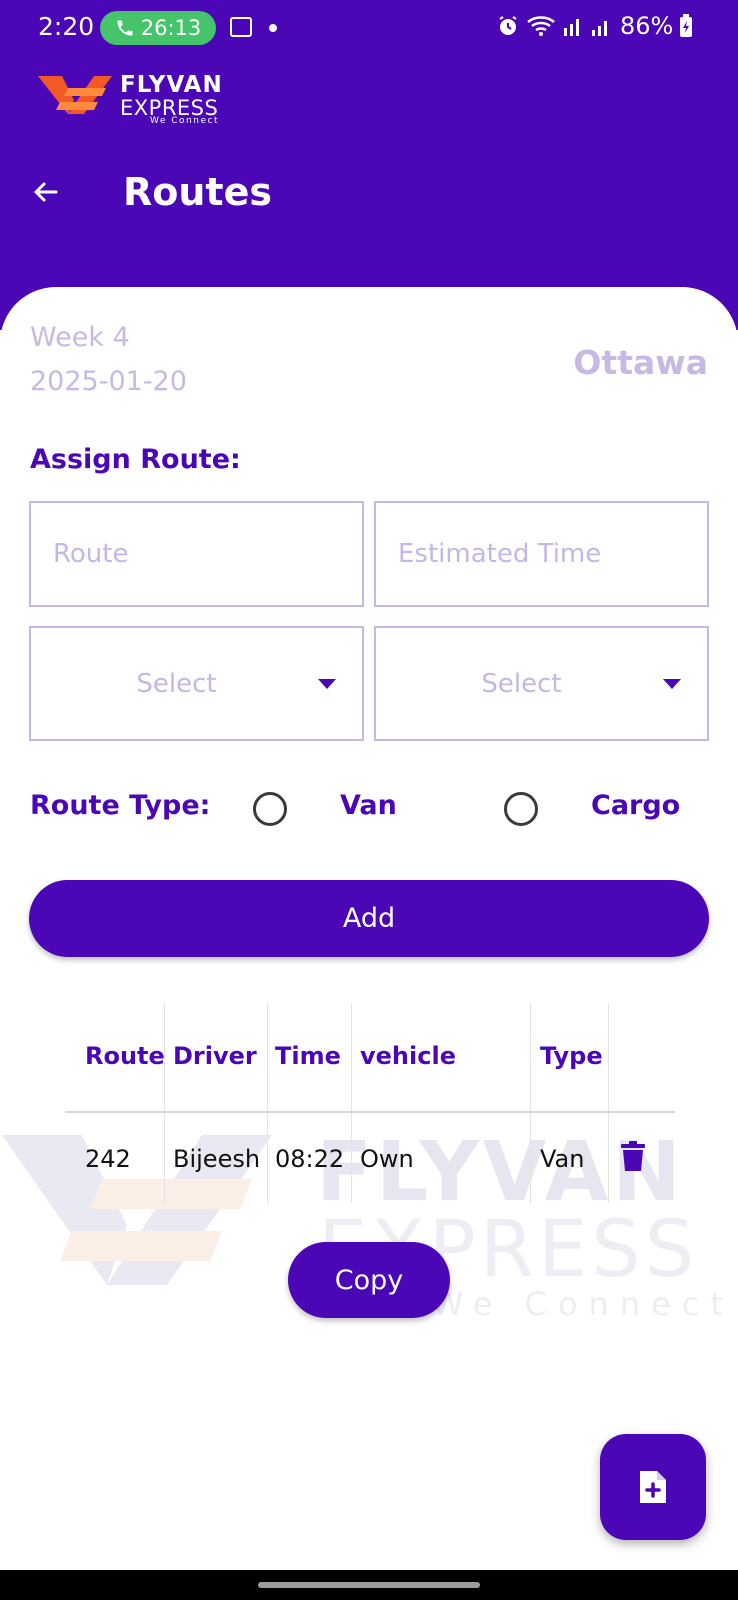 Image resolution: width=738 pixels, height=1600 pixels. I want to click on cell-type: Van, so click(562, 1159).